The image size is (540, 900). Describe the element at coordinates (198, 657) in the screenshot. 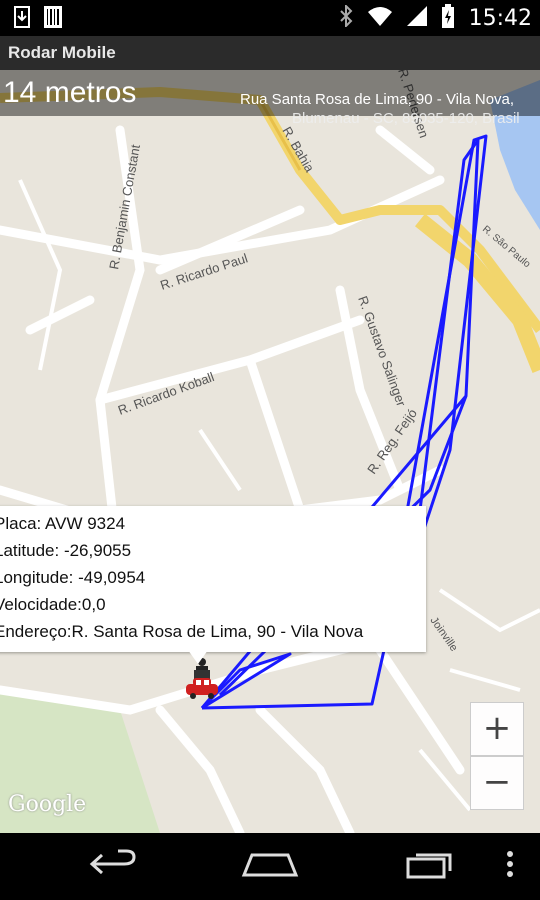

I see `info-window-pointer` at that location.